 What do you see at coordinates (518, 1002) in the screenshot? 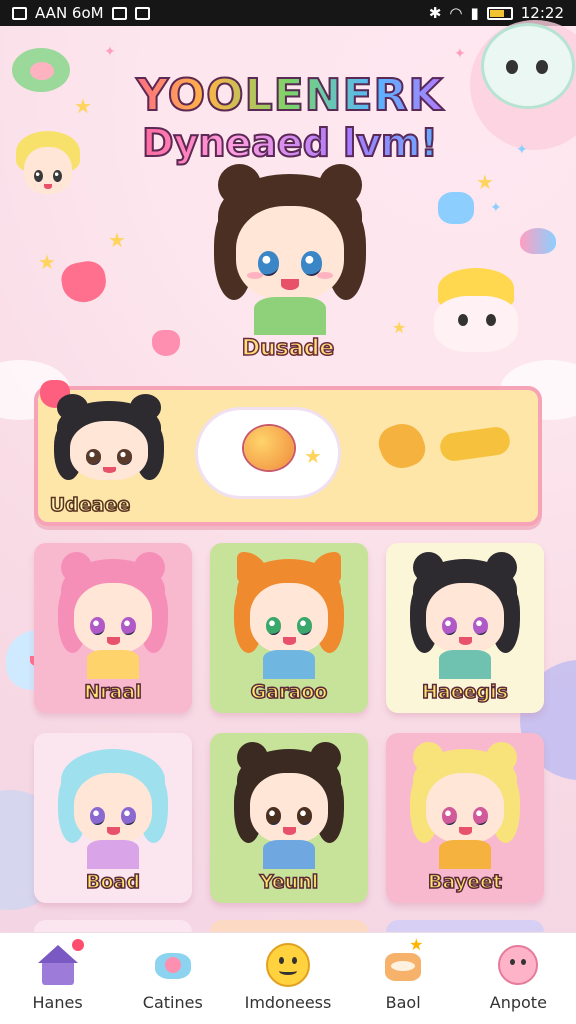
I see `nav-label: Anpote` at bounding box center [518, 1002].